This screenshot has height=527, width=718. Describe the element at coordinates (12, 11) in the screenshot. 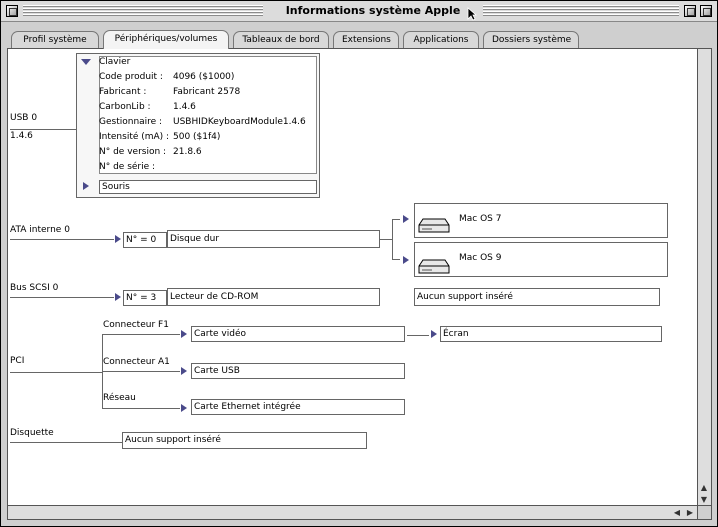

I see `close-box-icon` at that location.